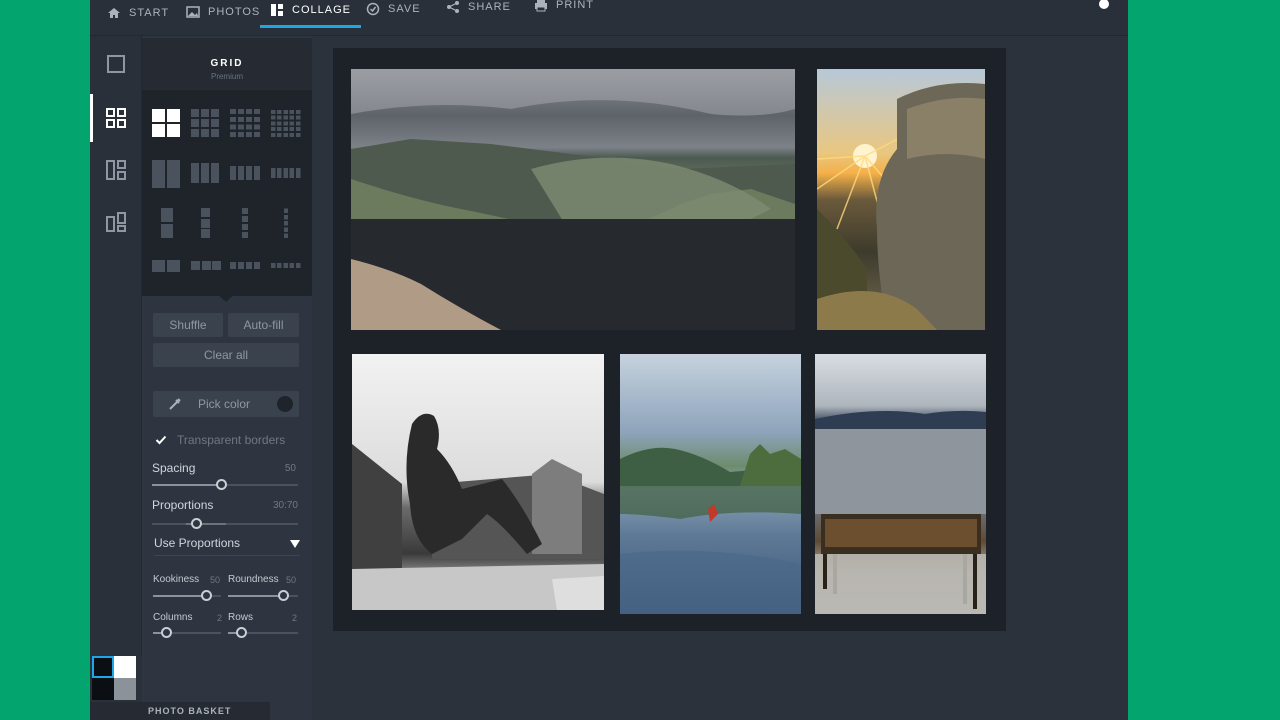 The height and width of the screenshot is (720, 1280). What do you see at coordinates (901, 206) in the screenshot?
I see `sunset-rock-image` at bounding box center [901, 206].